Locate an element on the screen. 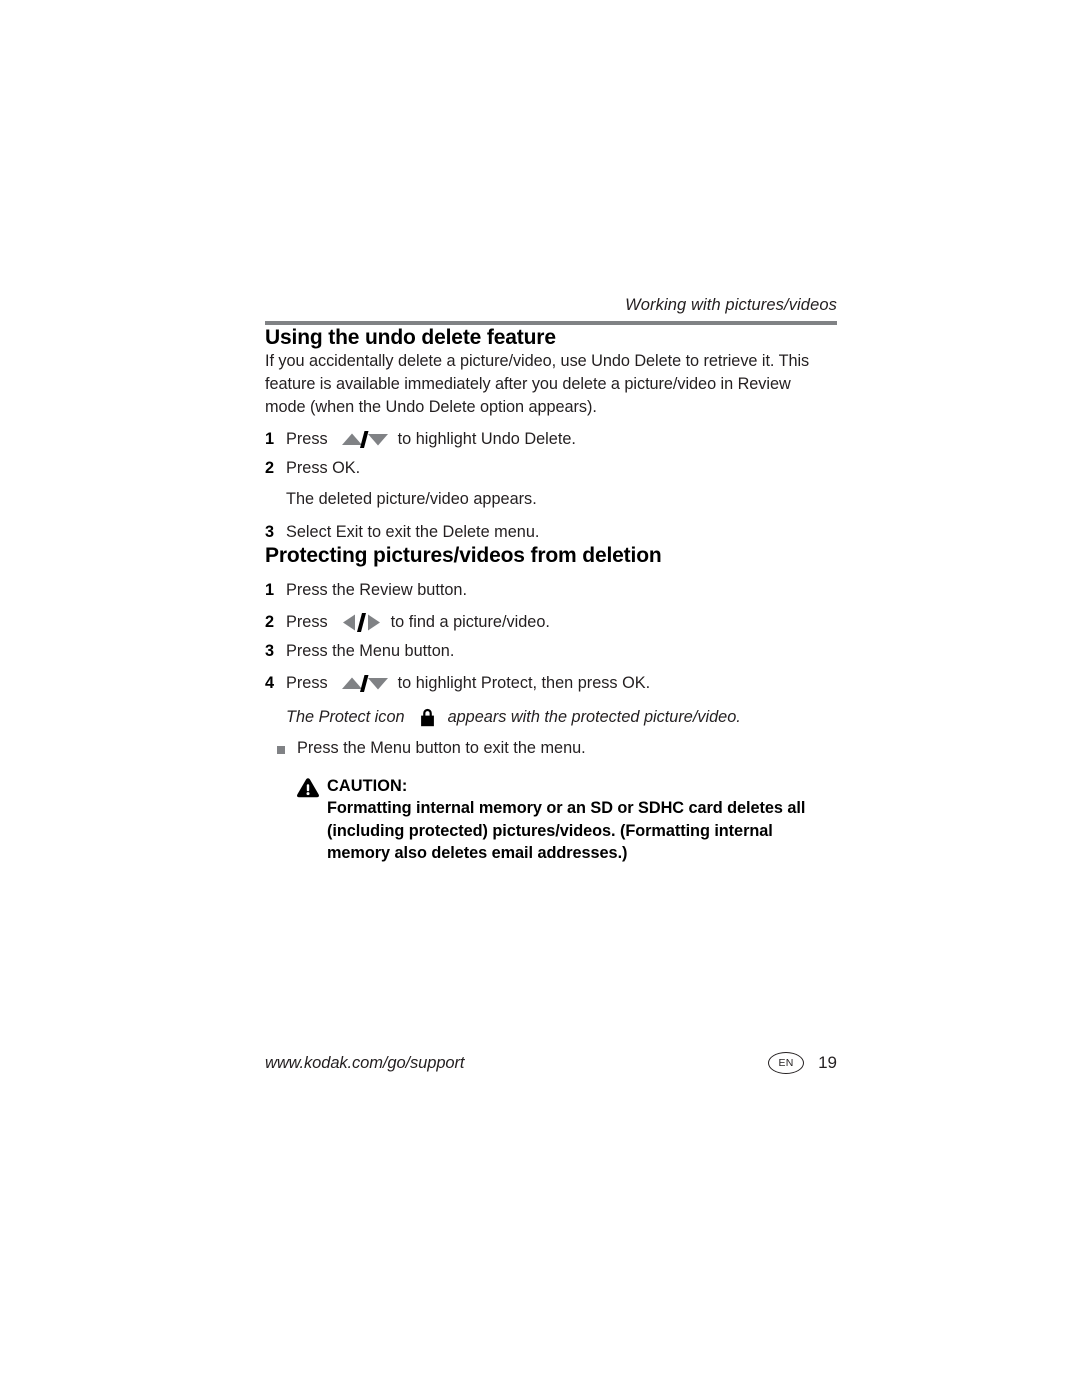 This screenshot has height=1397, width=1080. protect-note-pre: The Protect icon is located at coordinates (345, 717).